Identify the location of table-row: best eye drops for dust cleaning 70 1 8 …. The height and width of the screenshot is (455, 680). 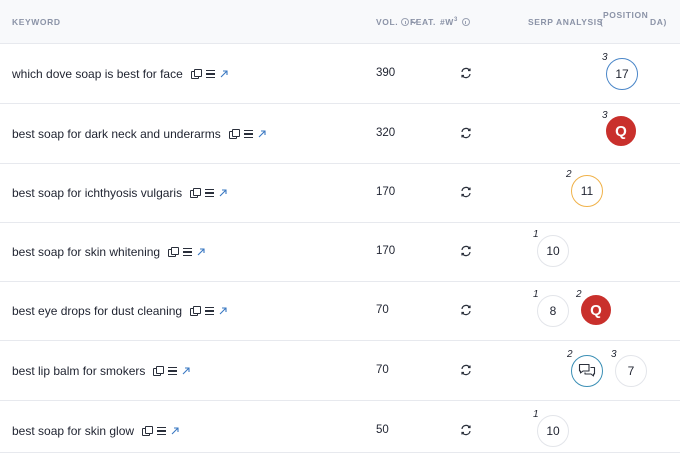
(340, 311).